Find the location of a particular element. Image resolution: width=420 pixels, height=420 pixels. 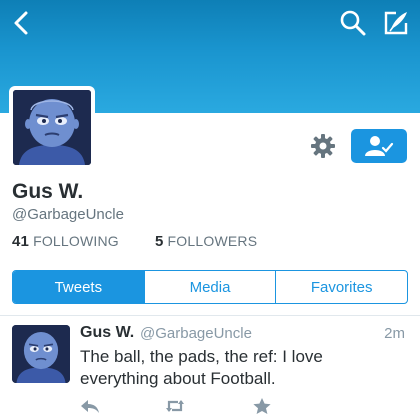

followers-count: 5 is located at coordinates (159, 241).